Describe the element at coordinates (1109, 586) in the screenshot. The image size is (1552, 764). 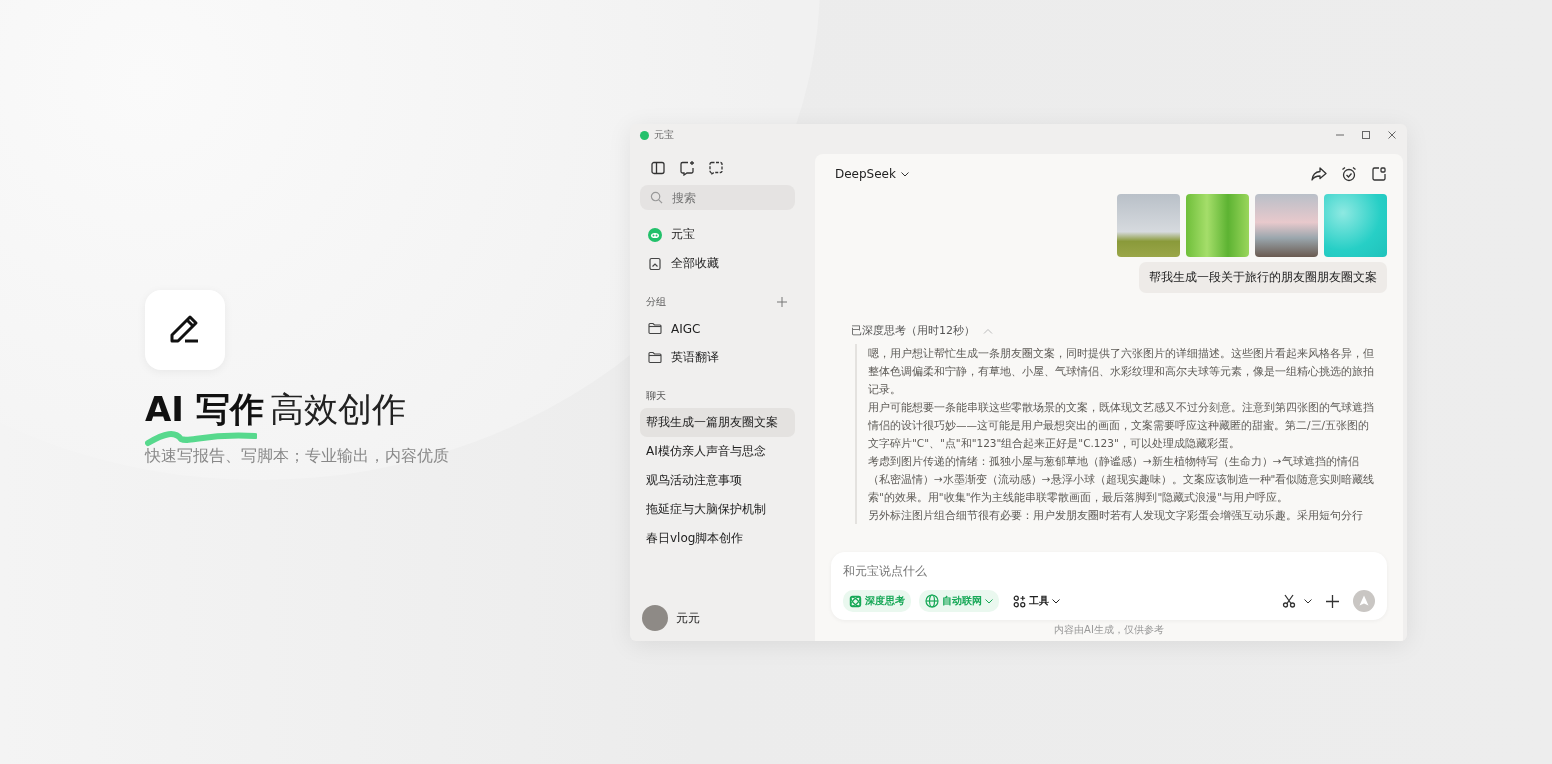
I see `message-composer: 和元宝说点什么 深度思考 自动联网 工具` at that location.